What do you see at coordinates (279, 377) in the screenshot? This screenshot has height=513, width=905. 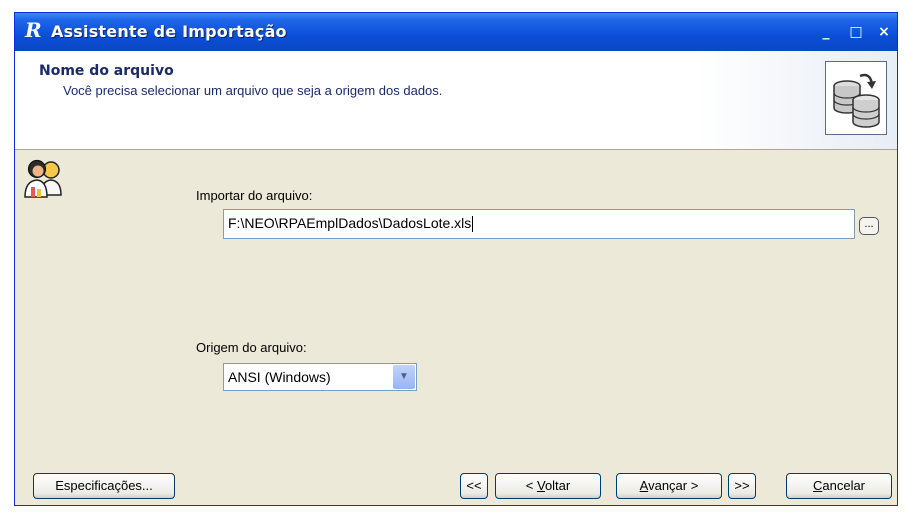 I see `origin-selected-value: ANSI (Windows)` at bounding box center [279, 377].